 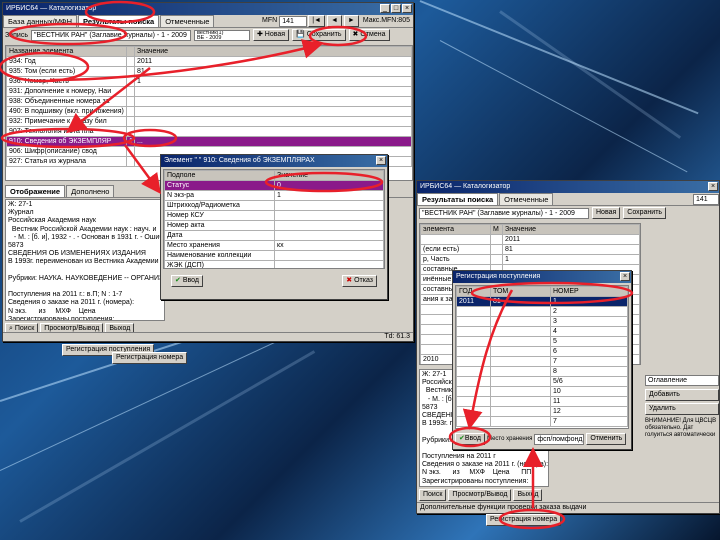 What do you see at coordinates (528, 495) in the screenshot?
I see `exit-button-2: Выход` at bounding box center [528, 495].